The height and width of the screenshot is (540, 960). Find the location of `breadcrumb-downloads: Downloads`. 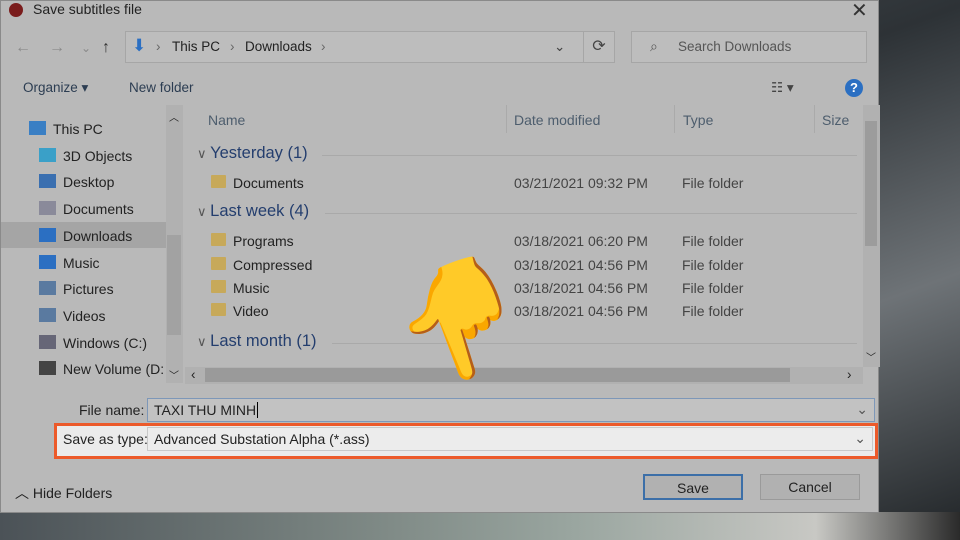

breadcrumb-downloads: Downloads is located at coordinates (278, 46).